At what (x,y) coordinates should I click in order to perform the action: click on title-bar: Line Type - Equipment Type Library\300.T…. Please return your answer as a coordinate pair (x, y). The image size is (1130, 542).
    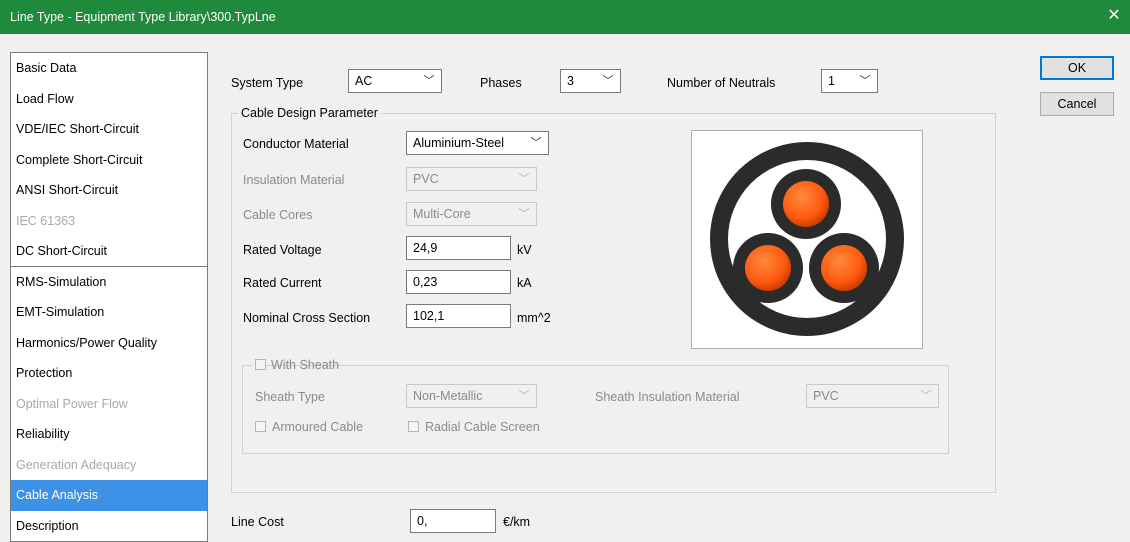
    Looking at the image, I should click on (565, 17).